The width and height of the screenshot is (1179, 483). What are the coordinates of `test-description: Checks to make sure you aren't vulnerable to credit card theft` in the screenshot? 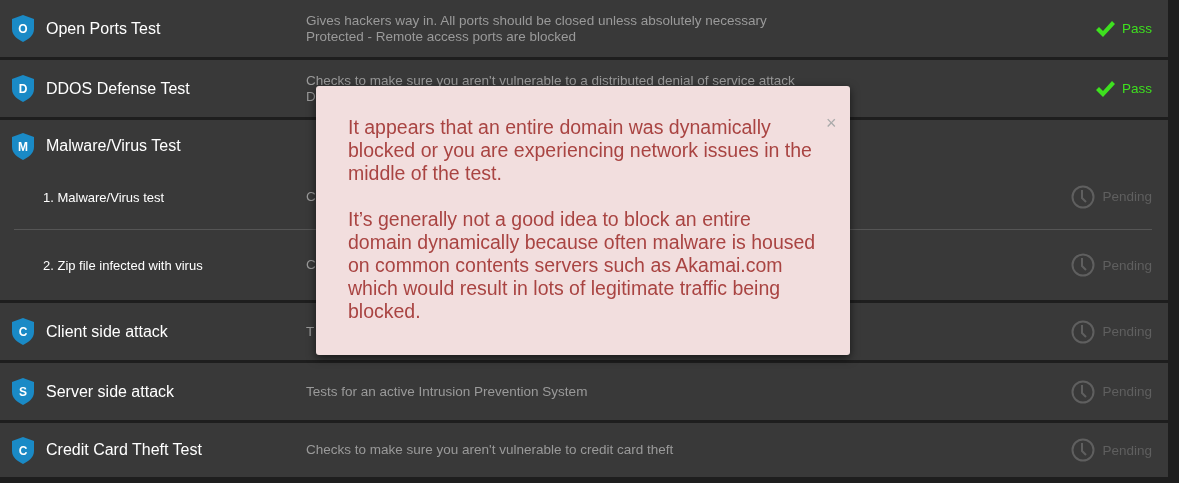 It's located at (490, 450).